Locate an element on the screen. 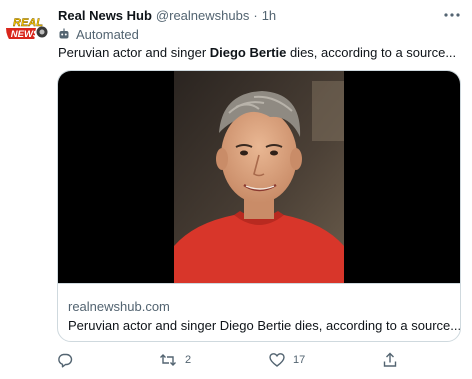 Image resolution: width=472 pixels, height=379 pixels. robot-icon is located at coordinates (64, 34).